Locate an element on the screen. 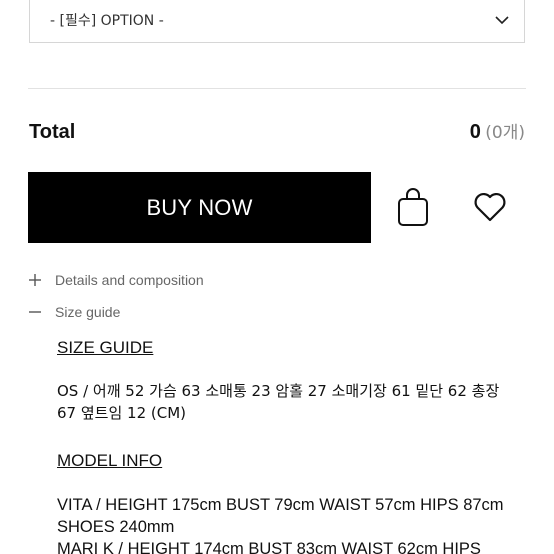 The width and height of the screenshot is (554, 554). total-label: Total is located at coordinates (52, 132).